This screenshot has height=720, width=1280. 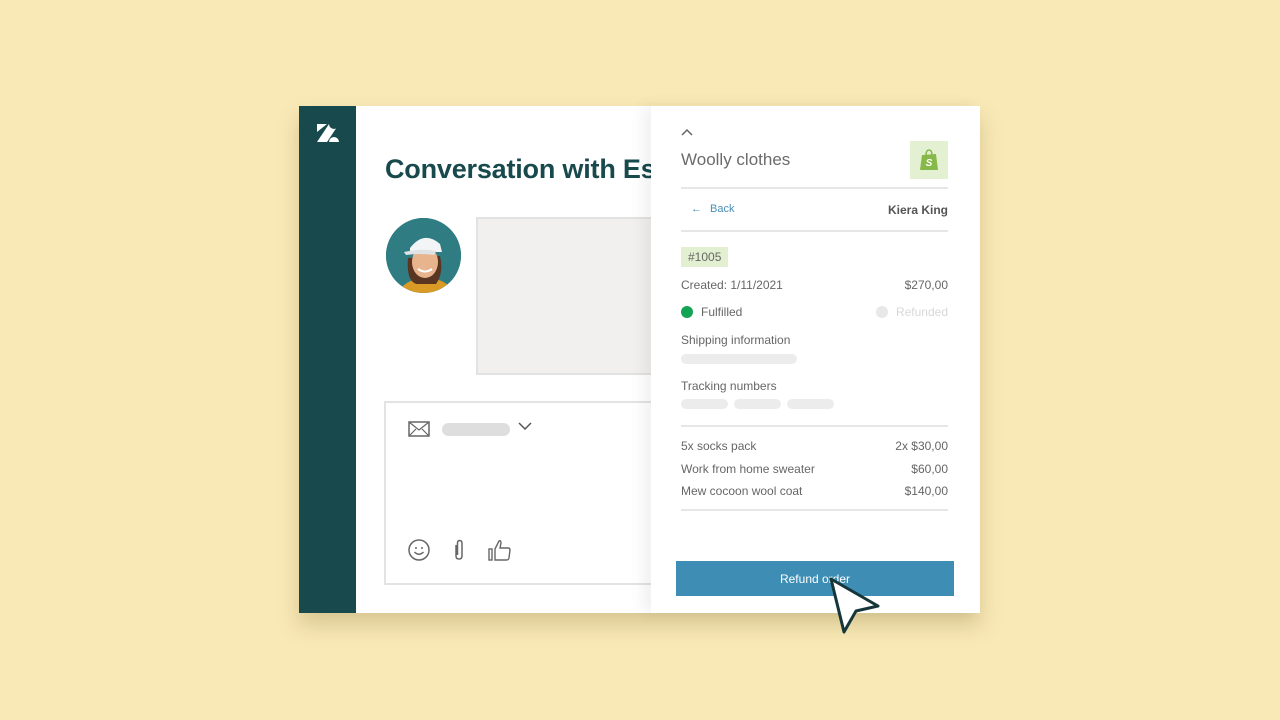 I want to click on customer-name: Kiera King, so click(x=917, y=210).